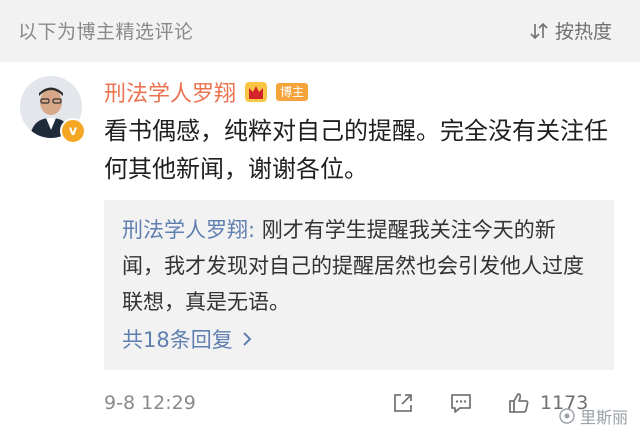 The width and height of the screenshot is (640, 435). I want to click on watermark: 里斯丽, so click(593, 416).